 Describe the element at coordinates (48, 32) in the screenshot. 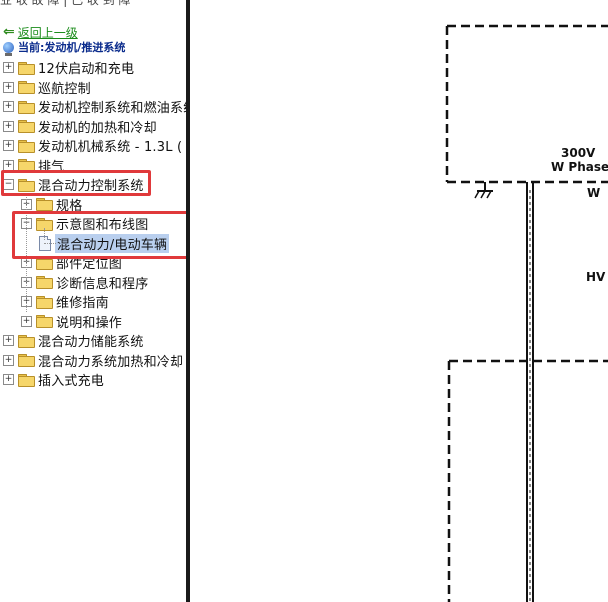

I see `back-link: 返回上一级` at that location.